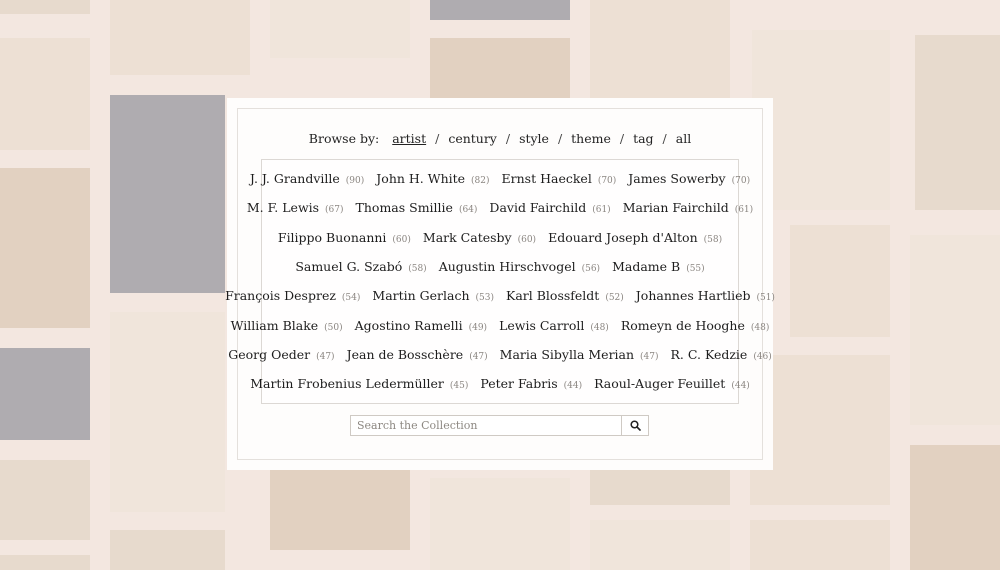  Describe the element at coordinates (404, 208) in the screenshot. I see `artist-name: Thomas Smillie` at that location.